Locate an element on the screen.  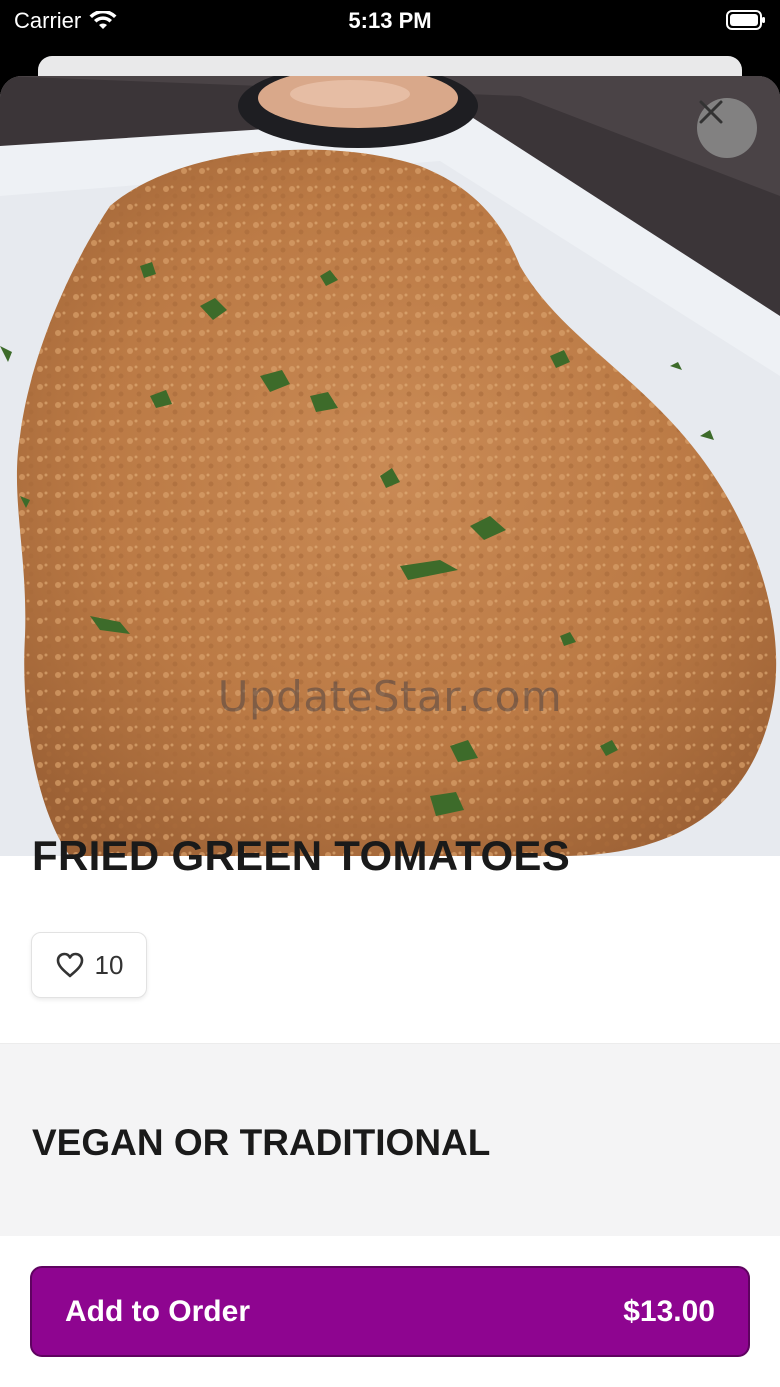
item-title: FRIED GREEN TOMATOES is located at coordinates (301, 855).